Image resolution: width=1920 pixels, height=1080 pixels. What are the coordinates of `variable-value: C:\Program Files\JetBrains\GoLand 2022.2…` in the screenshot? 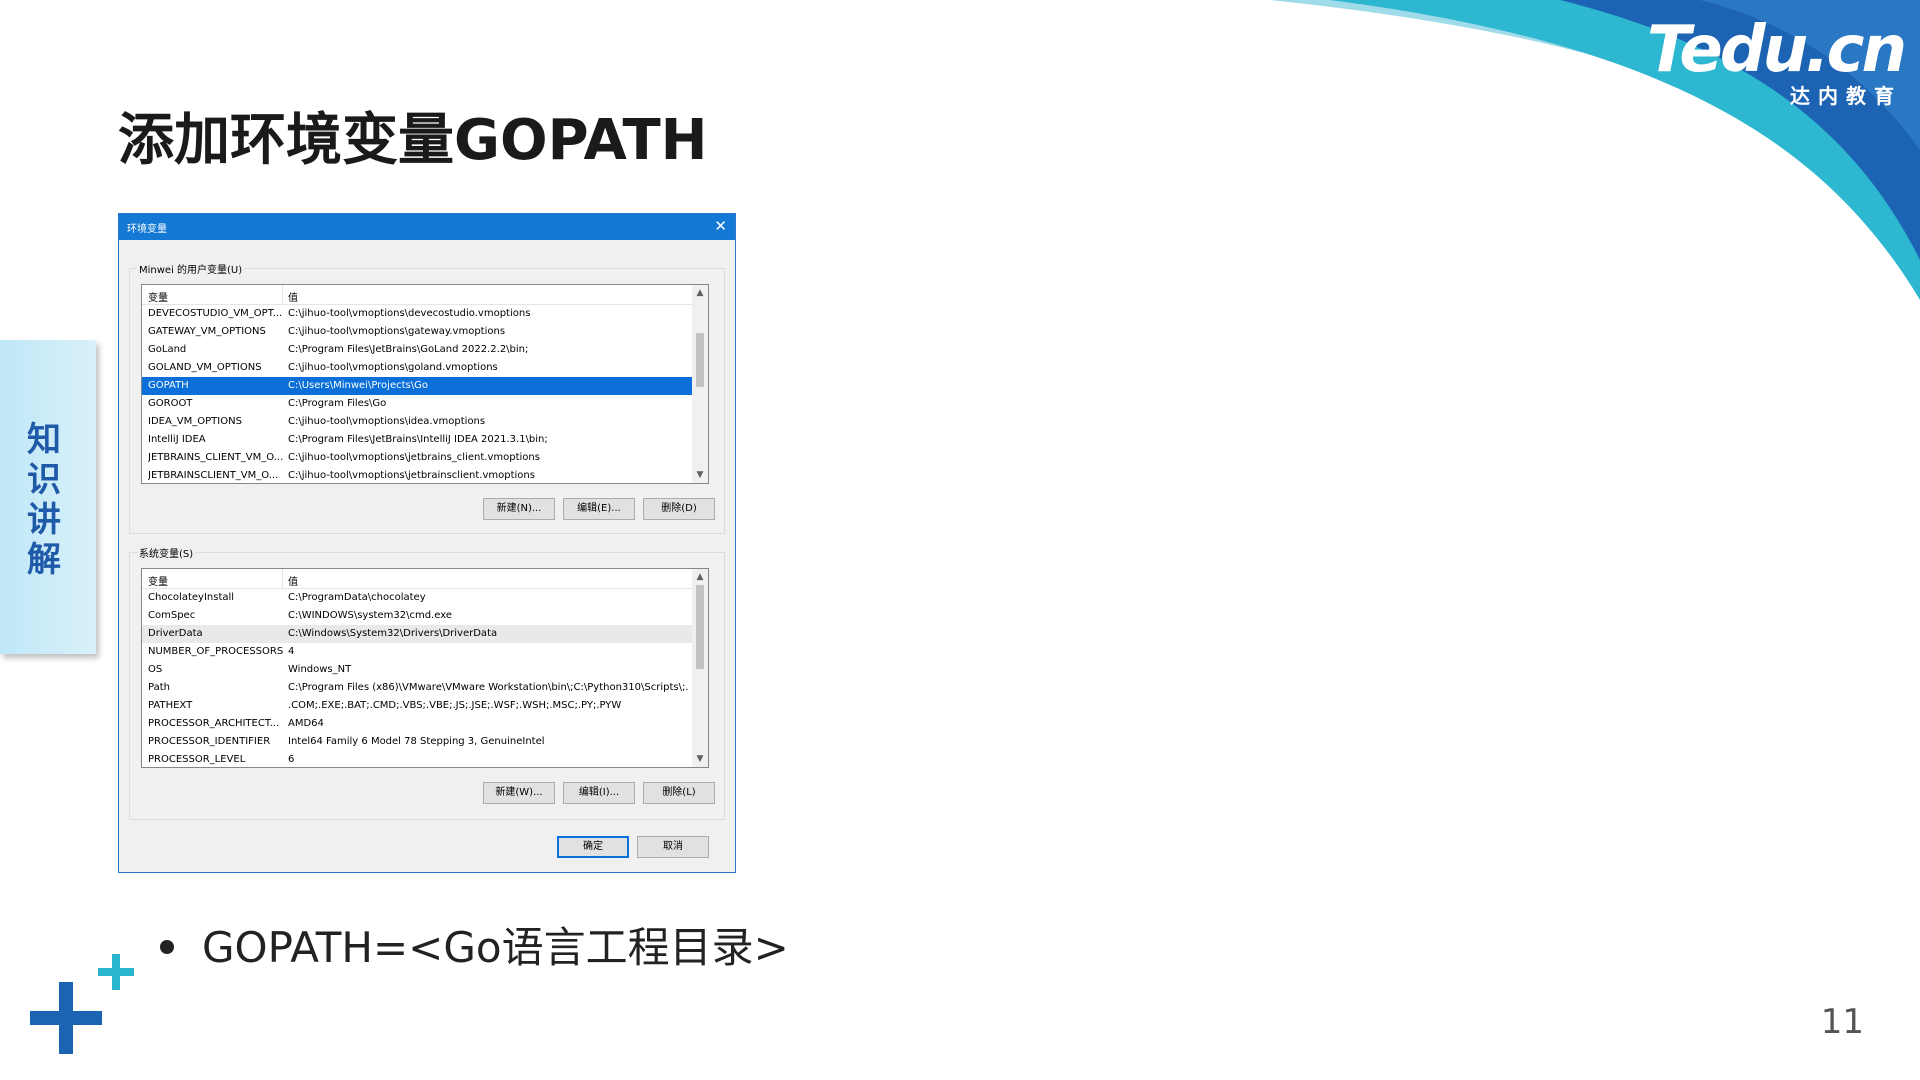 It's located at (408, 349).